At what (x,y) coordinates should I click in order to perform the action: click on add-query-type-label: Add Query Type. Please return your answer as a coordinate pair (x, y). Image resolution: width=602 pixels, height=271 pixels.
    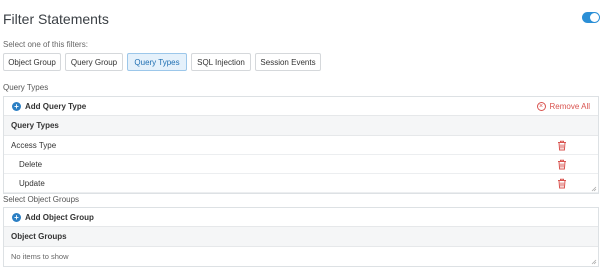
    Looking at the image, I should click on (56, 106).